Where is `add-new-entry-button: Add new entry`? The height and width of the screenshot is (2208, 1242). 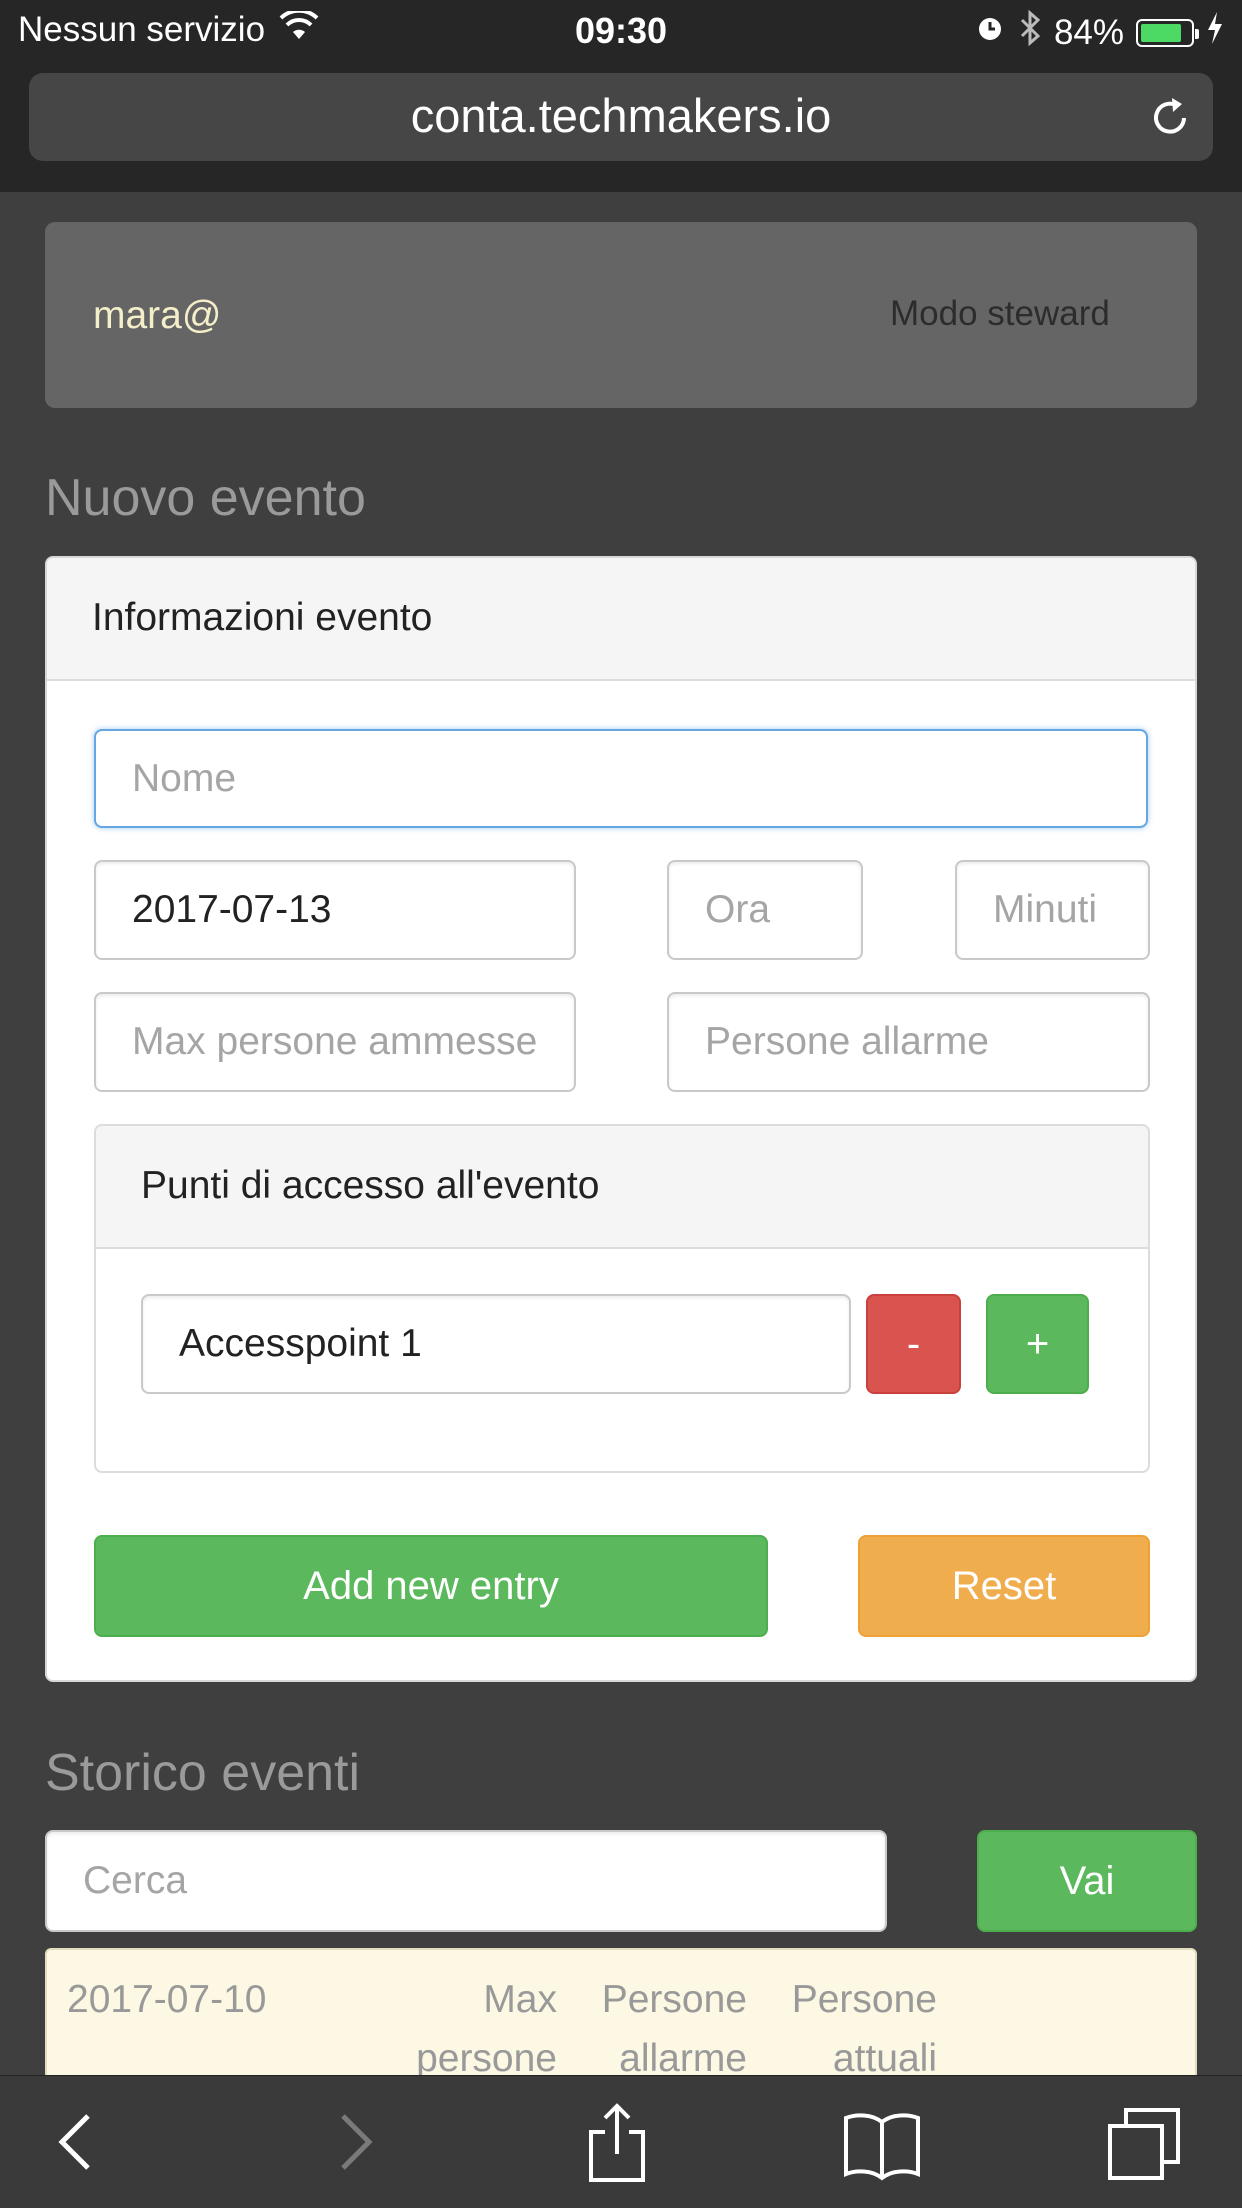 add-new-entry-button: Add new entry is located at coordinates (431, 1586).